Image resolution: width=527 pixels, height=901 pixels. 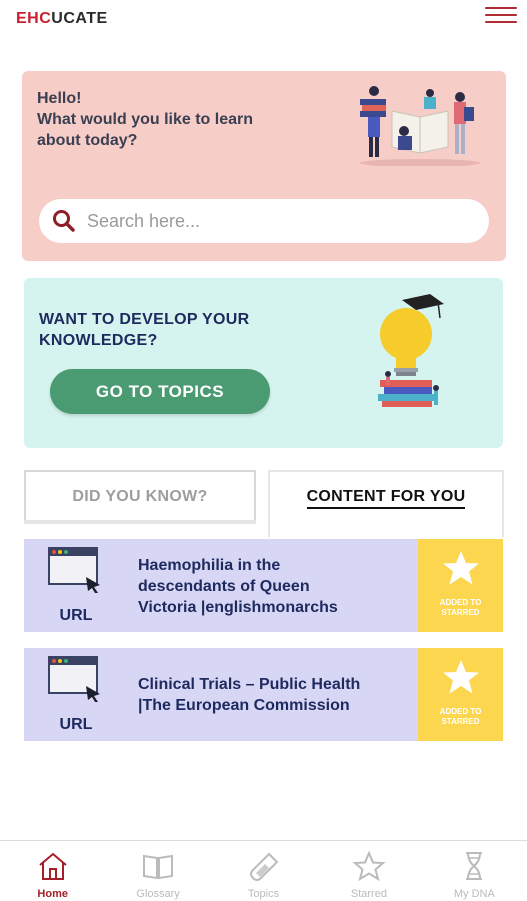 I want to click on dna-hourglass-icon, so click(x=474, y=866).